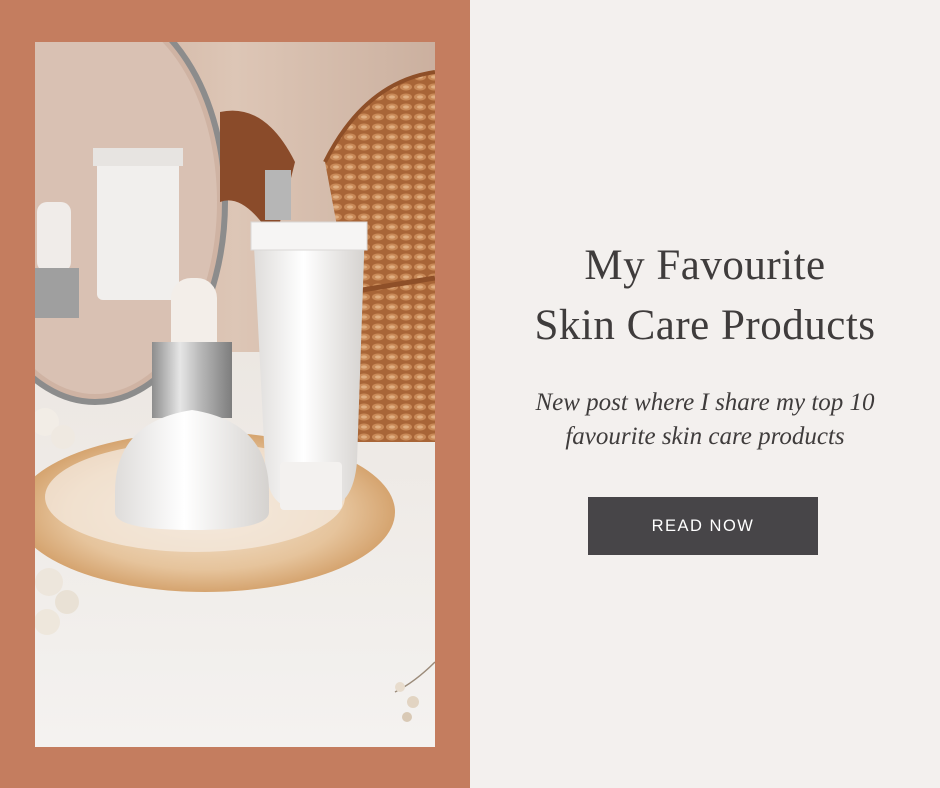 The image size is (940, 788). Describe the element at coordinates (705, 436) in the screenshot. I see `subtitle-line-2: favourite skin care products` at that location.